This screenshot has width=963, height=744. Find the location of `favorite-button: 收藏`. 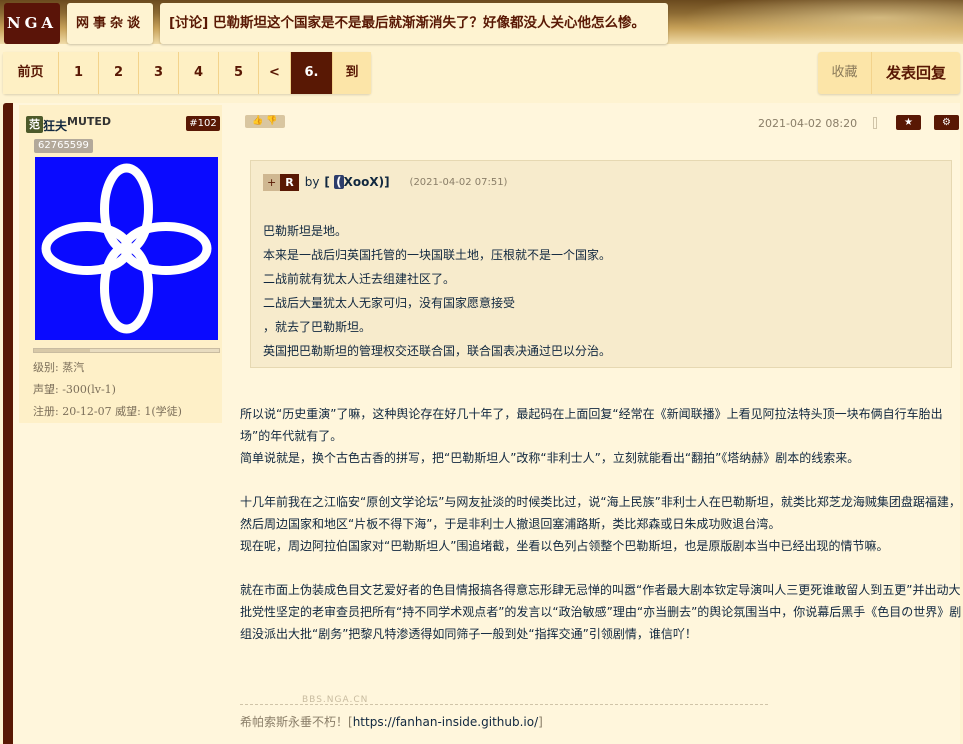

favorite-button: 收藏 is located at coordinates (845, 73).